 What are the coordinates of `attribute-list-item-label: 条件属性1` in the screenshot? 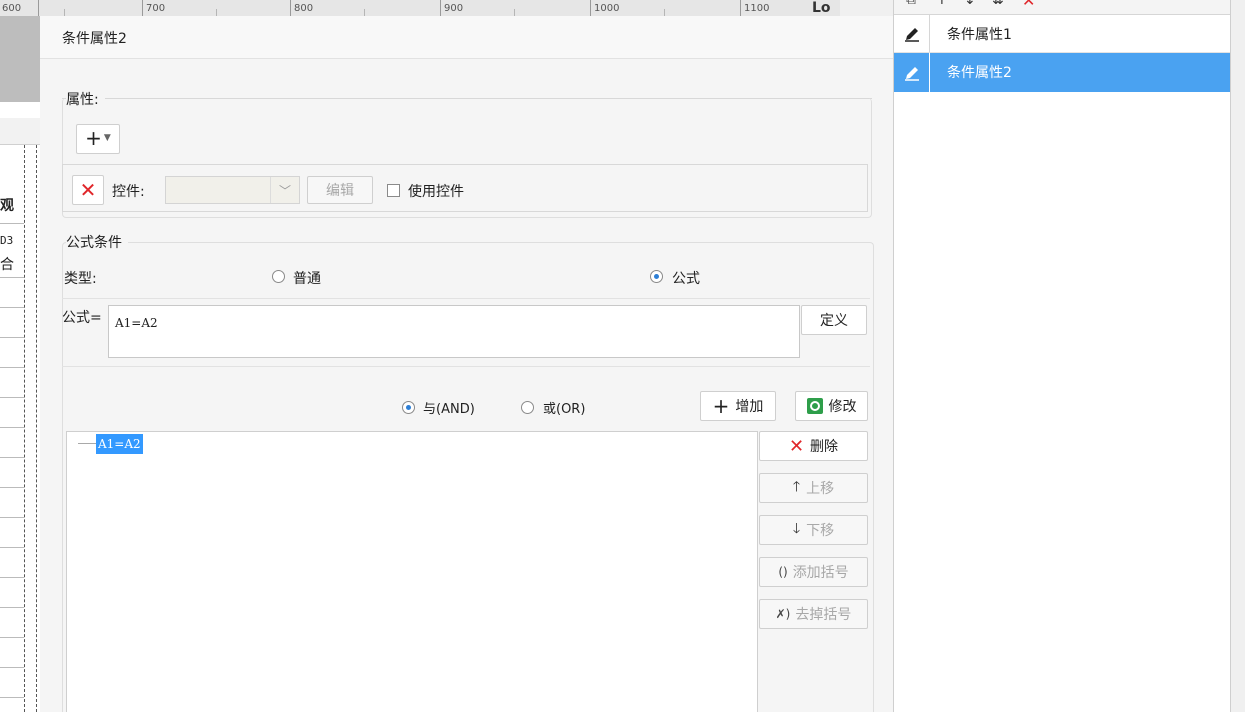 It's located at (979, 35).